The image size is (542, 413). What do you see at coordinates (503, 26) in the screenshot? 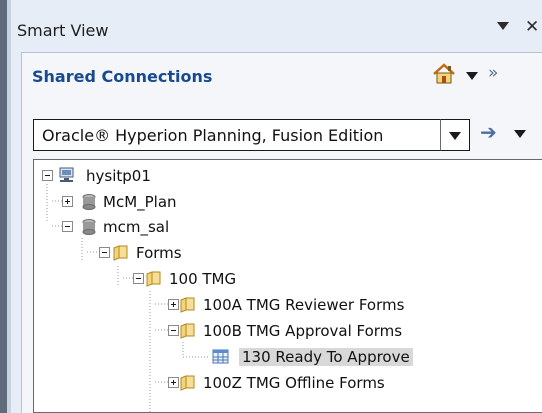
I see `pane-menu-icon` at bounding box center [503, 26].